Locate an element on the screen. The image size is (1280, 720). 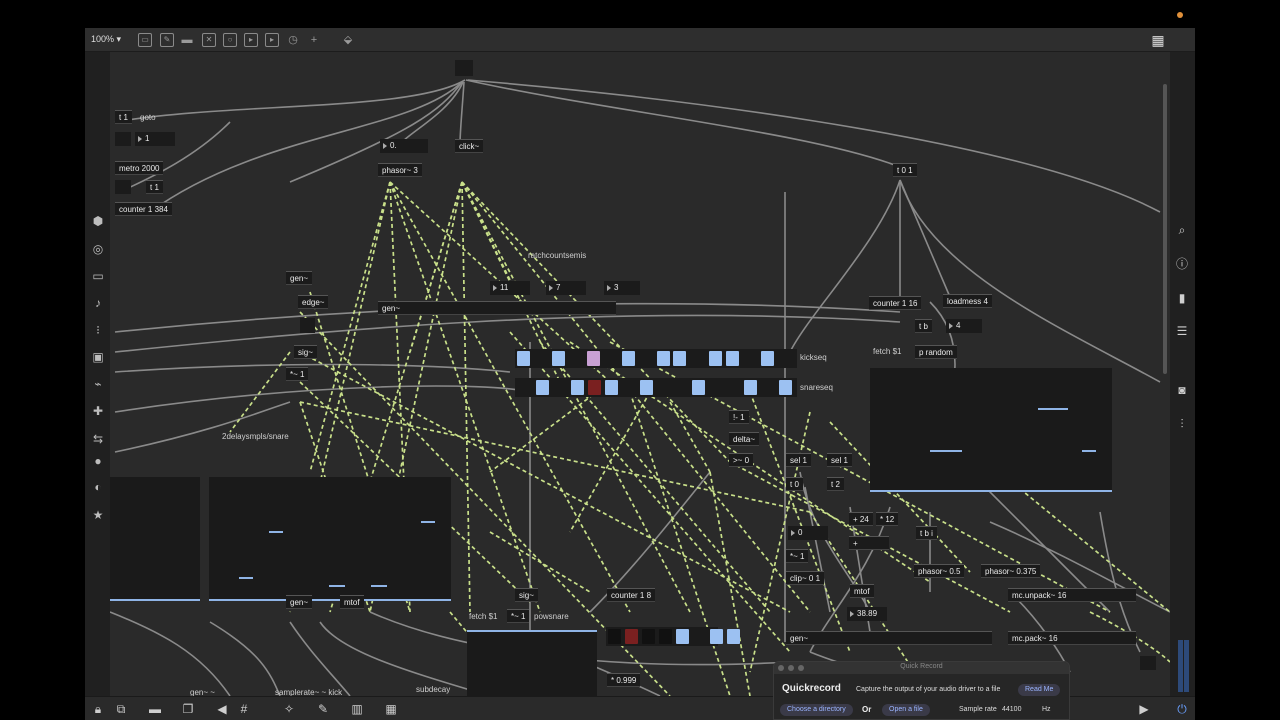
mixer-icon: ⫶ is located at coordinates (1182, 424).